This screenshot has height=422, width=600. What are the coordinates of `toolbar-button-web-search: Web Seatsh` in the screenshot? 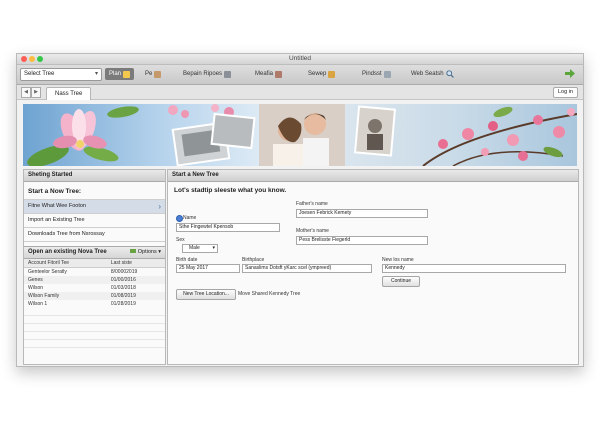 It's located at (432, 74).